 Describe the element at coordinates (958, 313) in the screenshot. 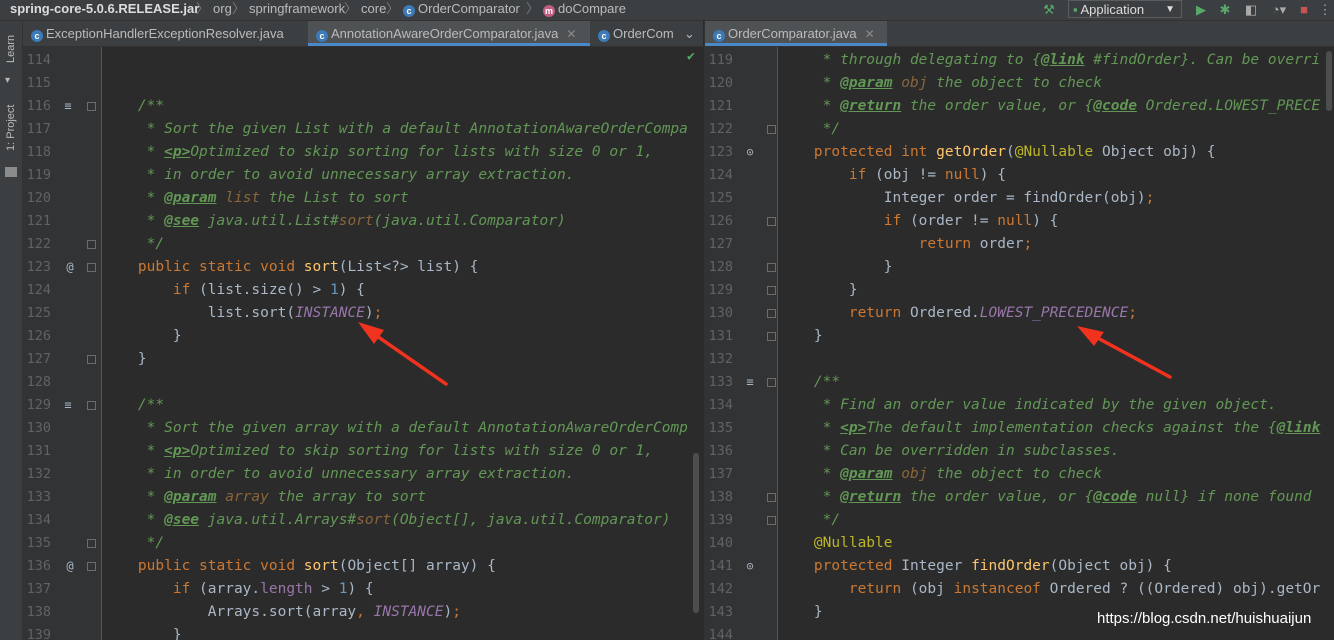

I see `code-line: return Ordered.LOWEST_PRECEDENCE;` at that location.